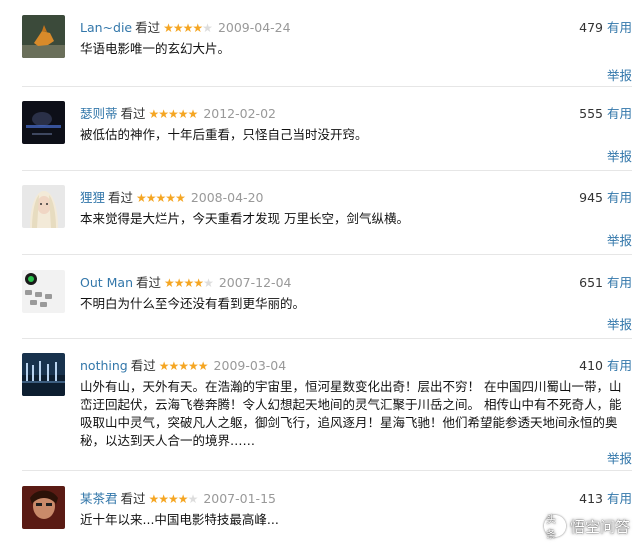 This screenshot has width=640, height=543. I want to click on comment-text: 被低估的神作，十年后重看，只怪自己当时没开窍。, so click(224, 134).